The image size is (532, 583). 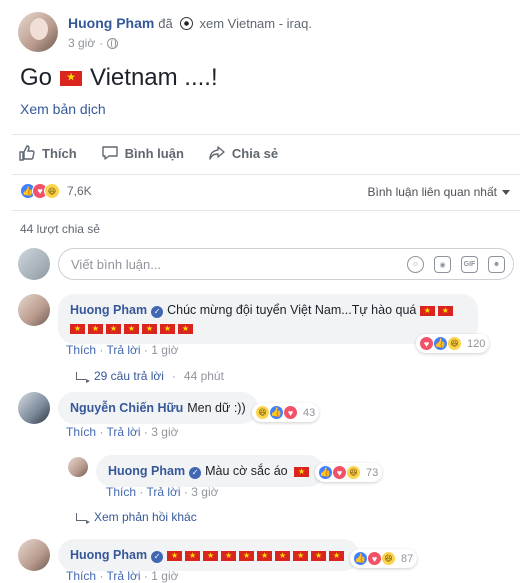 I want to click on comment-bubble: Huong Pham ✓ Màu cờ sắc áo, so click(x=210, y=471).